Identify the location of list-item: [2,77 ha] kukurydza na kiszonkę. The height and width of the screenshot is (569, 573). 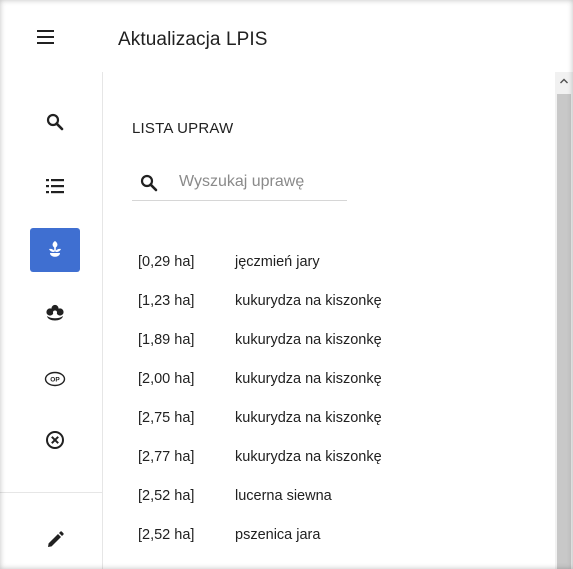
(318, 458).